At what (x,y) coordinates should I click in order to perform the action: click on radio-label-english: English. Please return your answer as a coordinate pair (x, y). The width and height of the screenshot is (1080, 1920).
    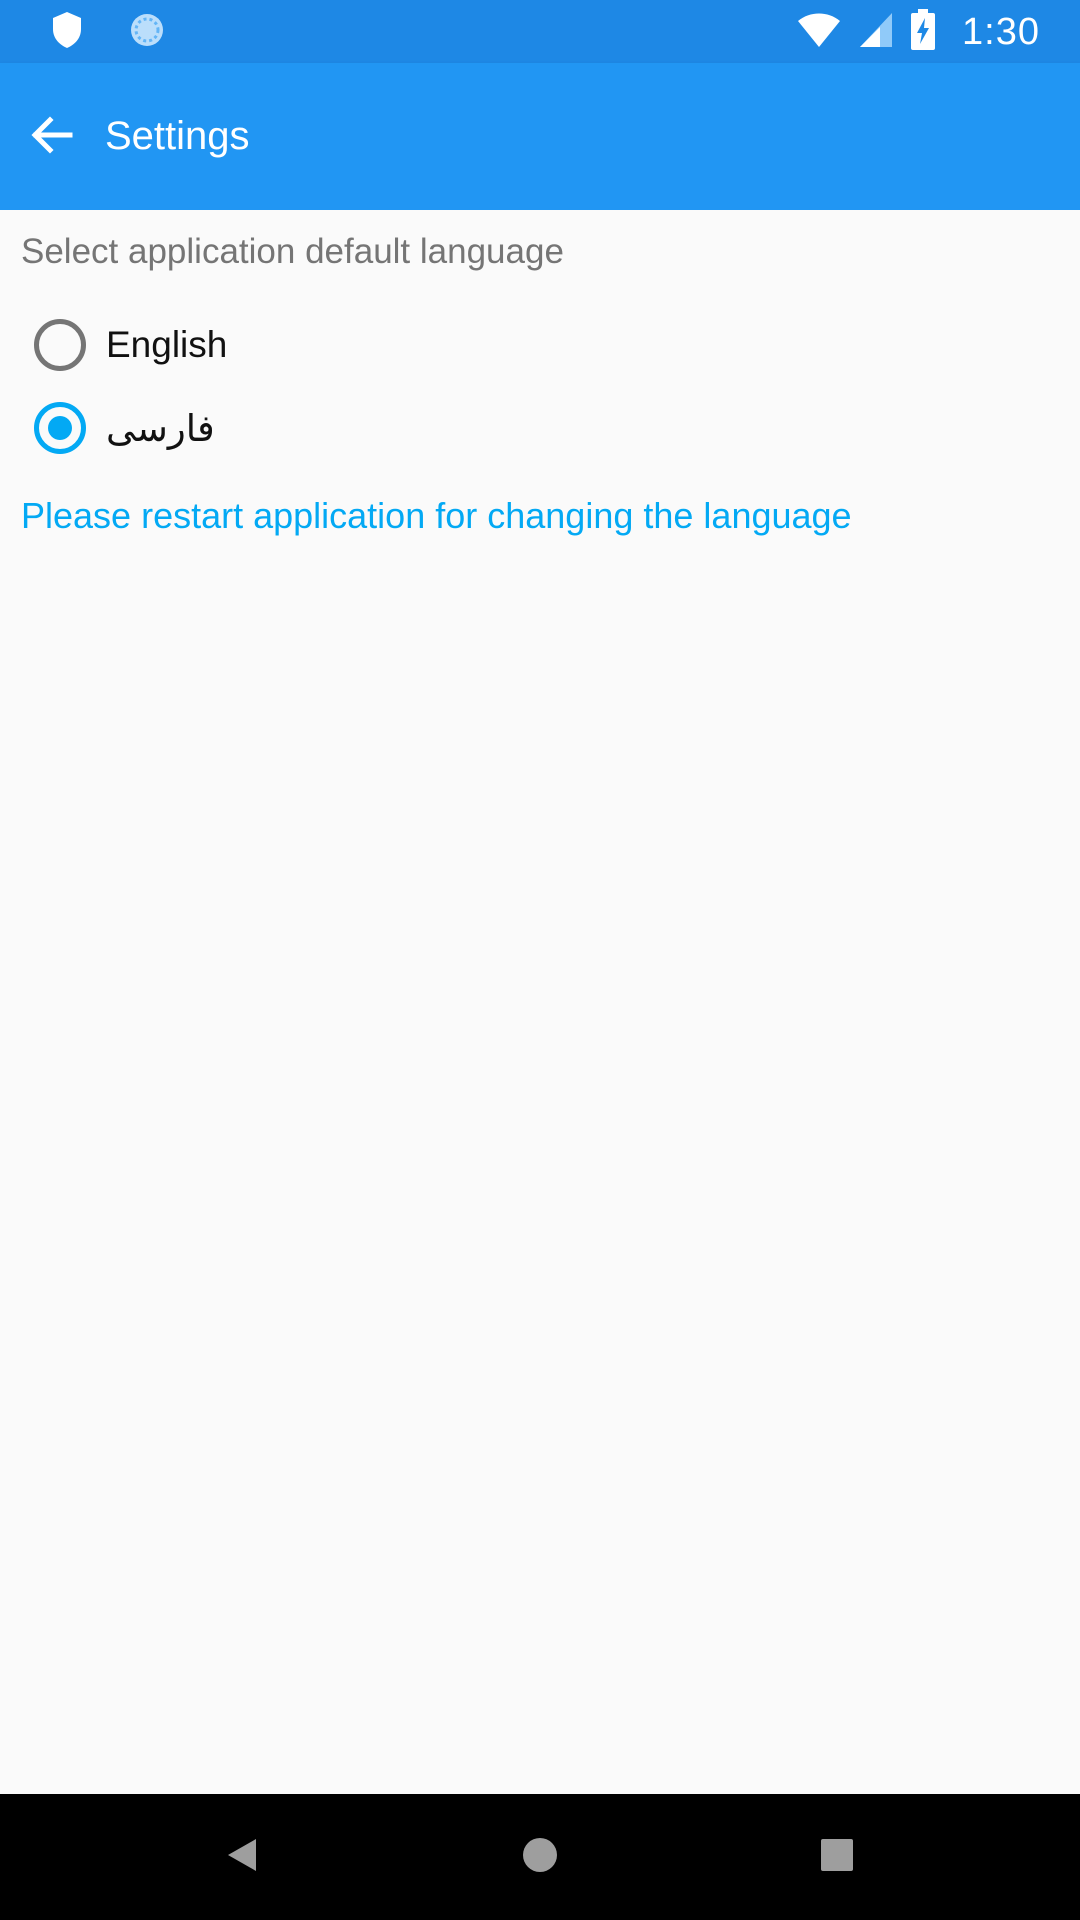
    Looking at the image, I should click on (167, 344).